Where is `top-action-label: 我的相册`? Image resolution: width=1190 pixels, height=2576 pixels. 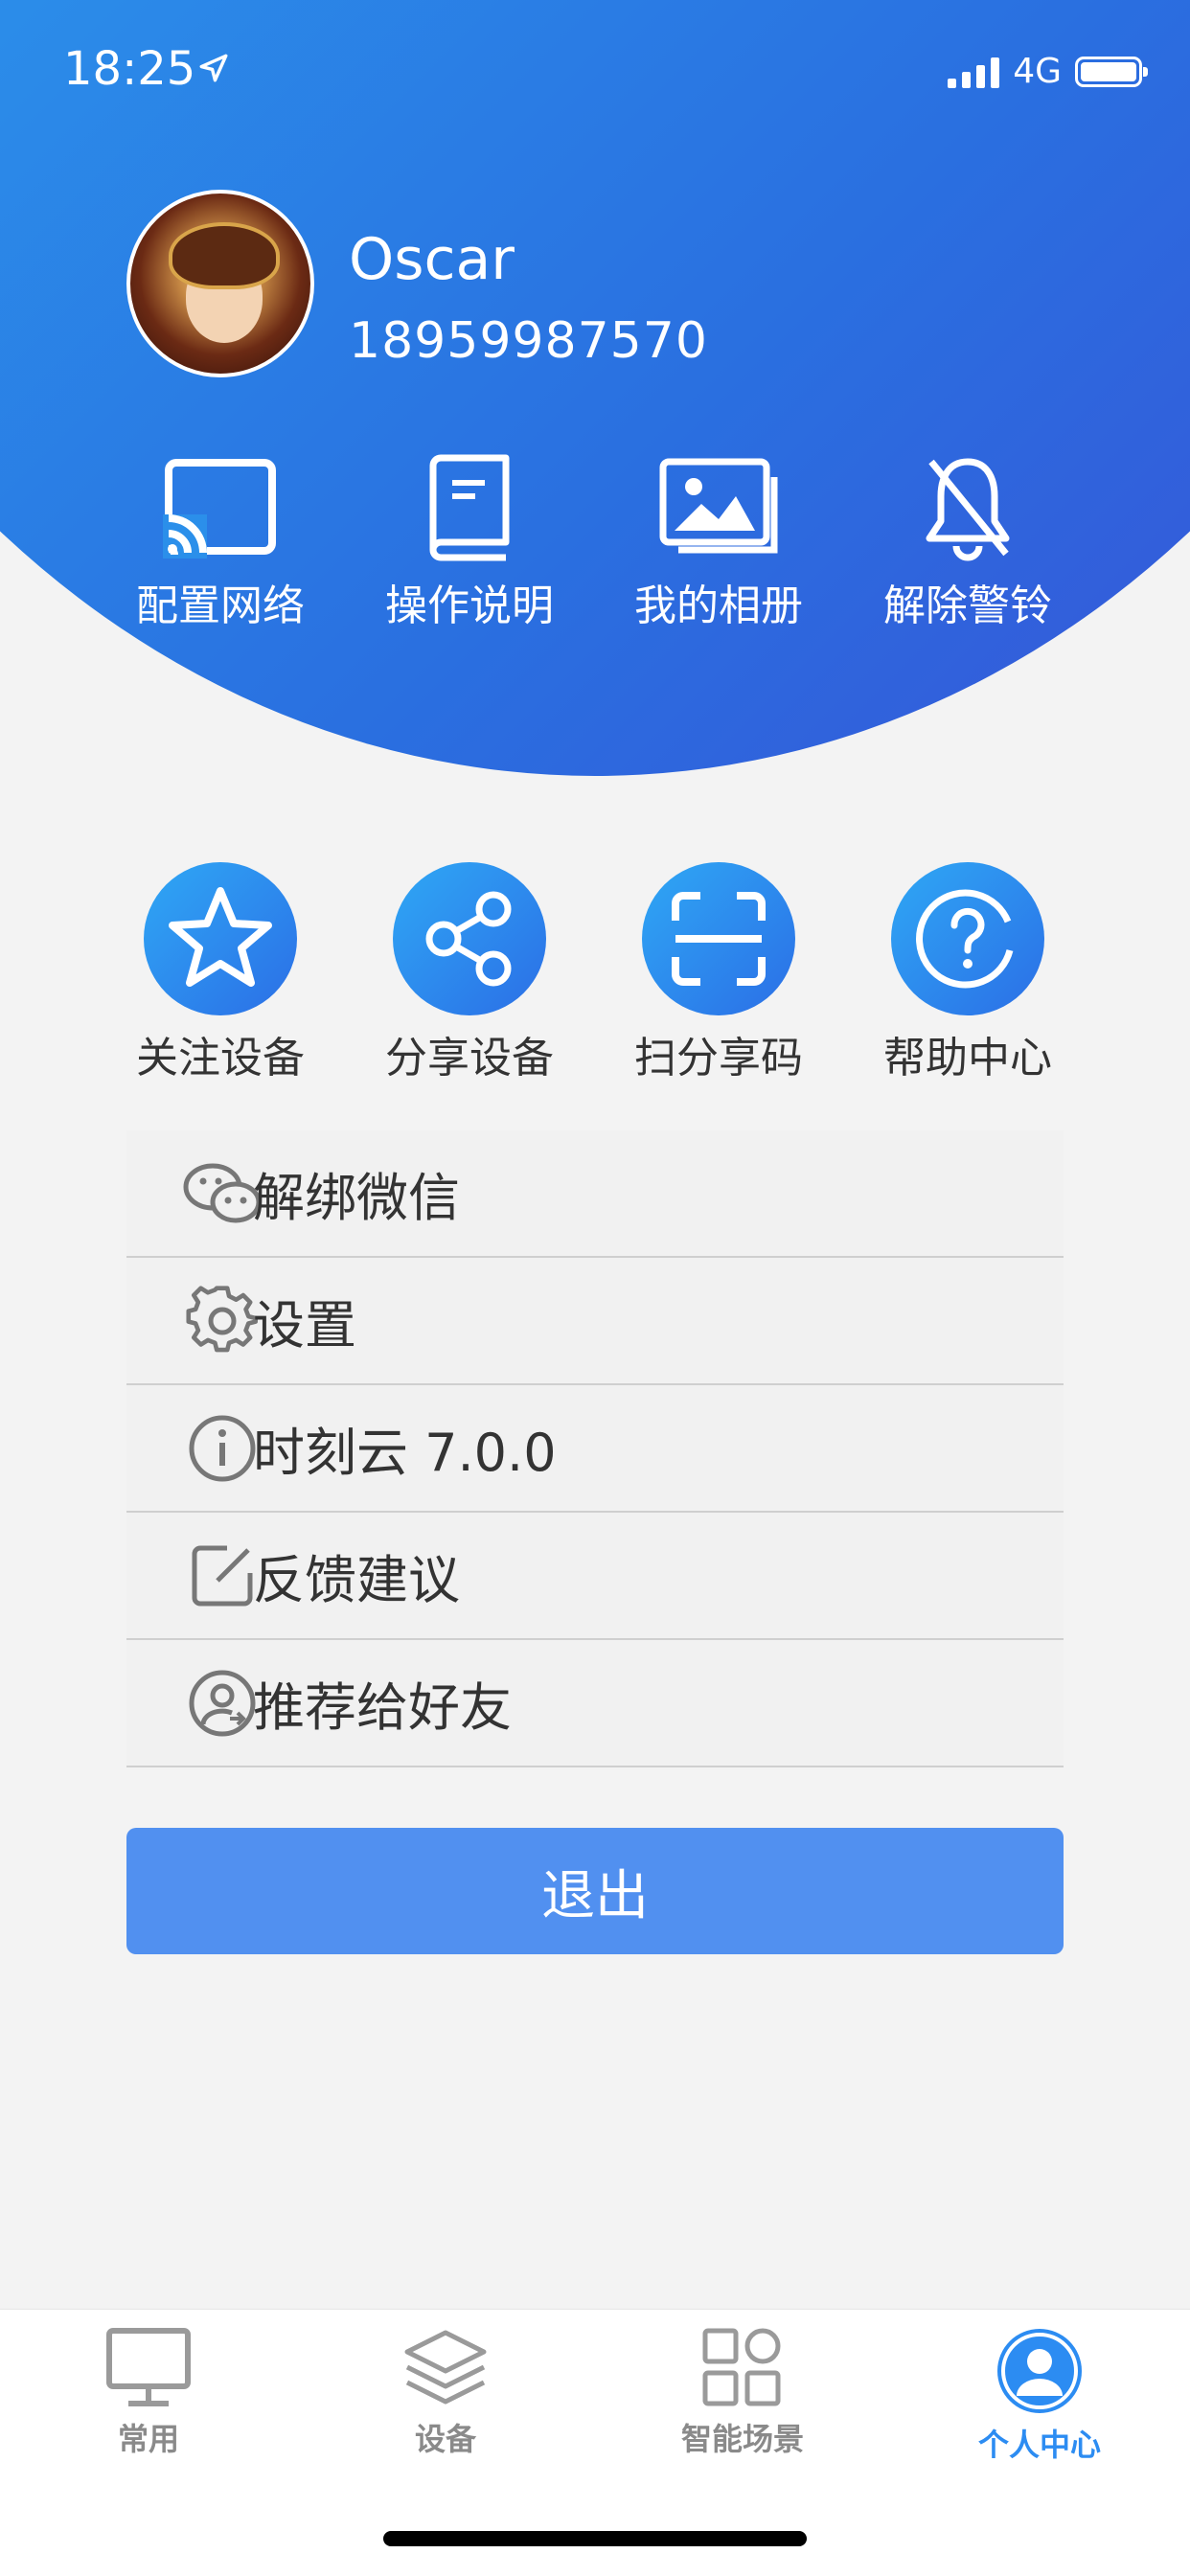
top-action-label: 我的相册 is located at coordinates (718, 605).